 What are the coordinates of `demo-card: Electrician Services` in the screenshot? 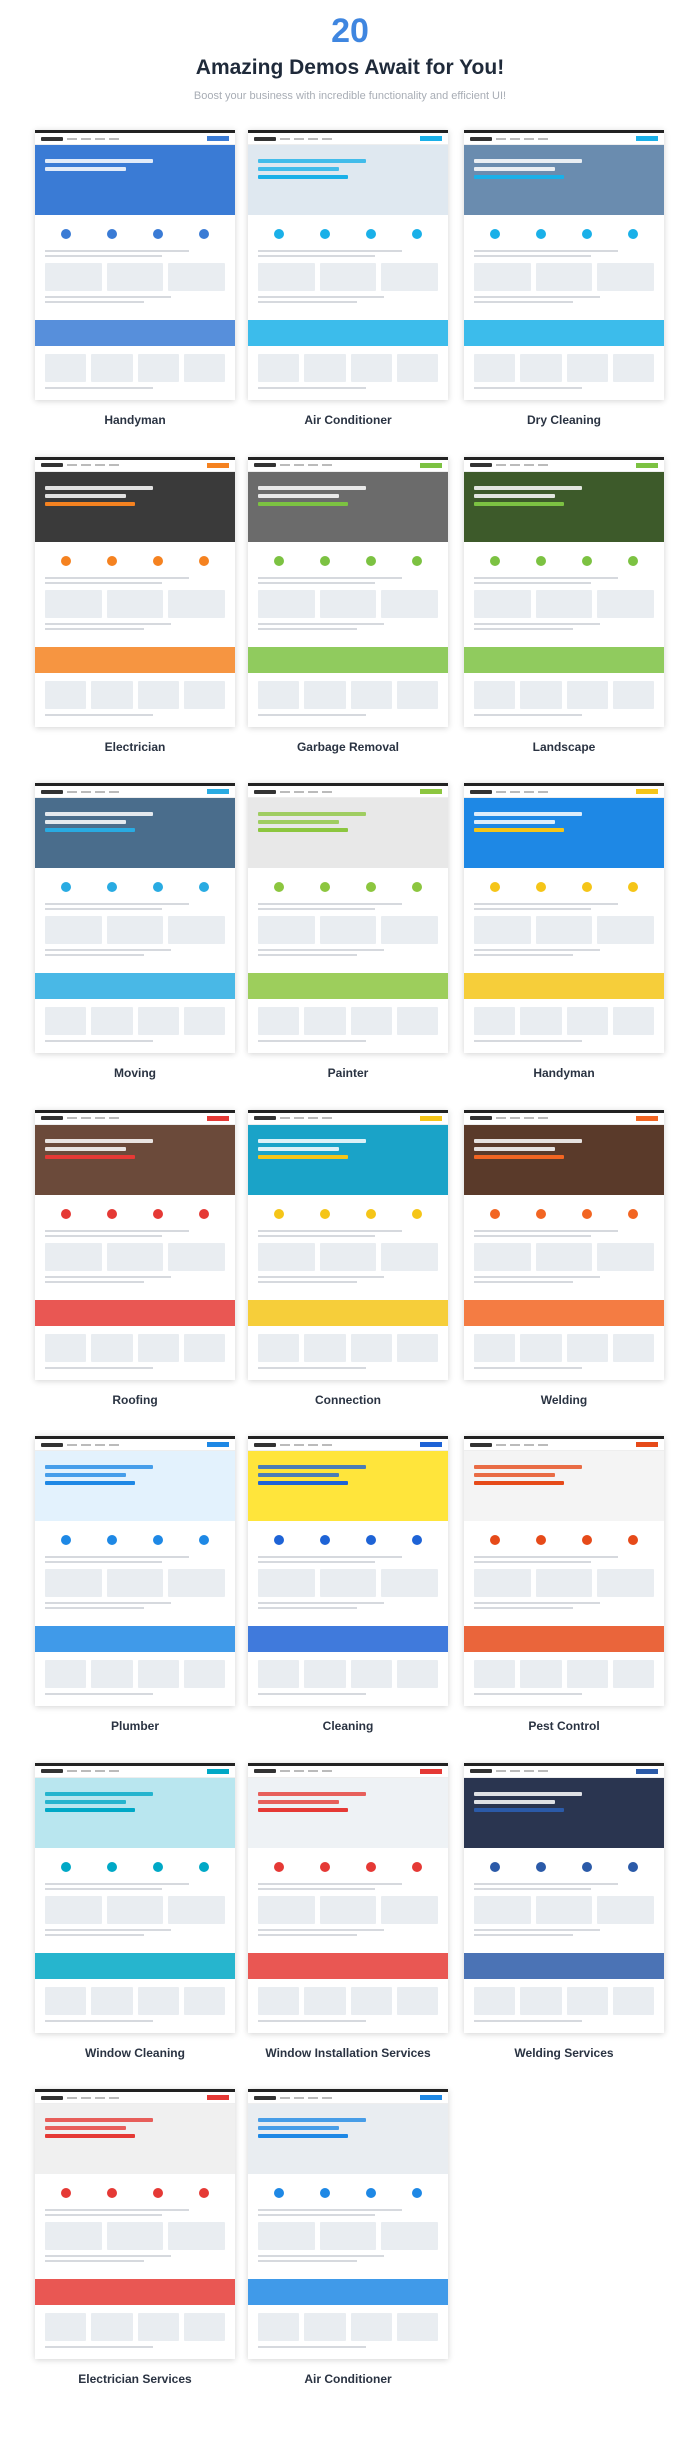 It's located at (135, 2237).